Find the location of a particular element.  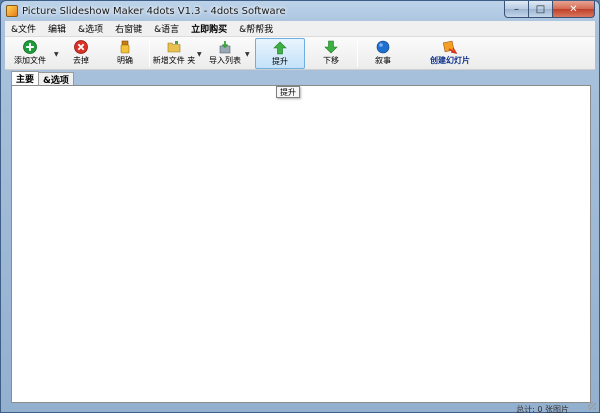

move-up-button: 提升 is located at coordinates (280, 53).